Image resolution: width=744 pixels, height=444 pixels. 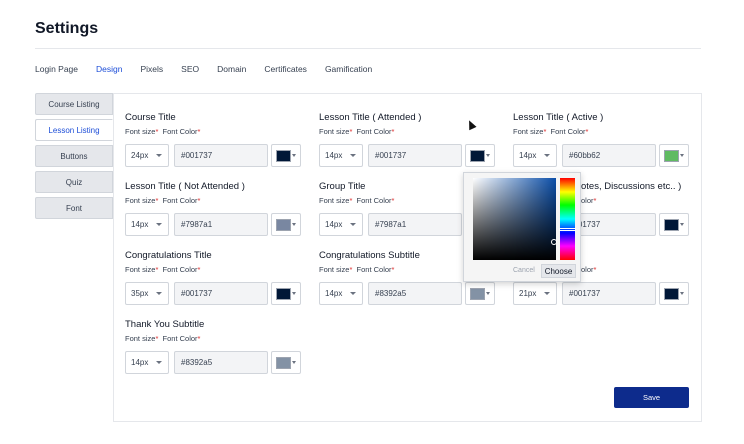 I want to click on tab-certificates: Certificates, so click(x=285, y=71).